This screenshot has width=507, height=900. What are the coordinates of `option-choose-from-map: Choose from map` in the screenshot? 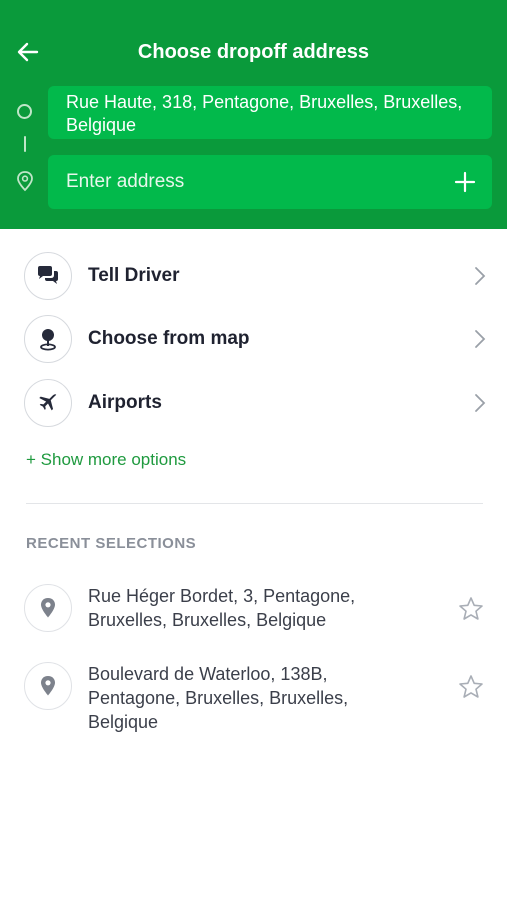 It's located at (257, 339).